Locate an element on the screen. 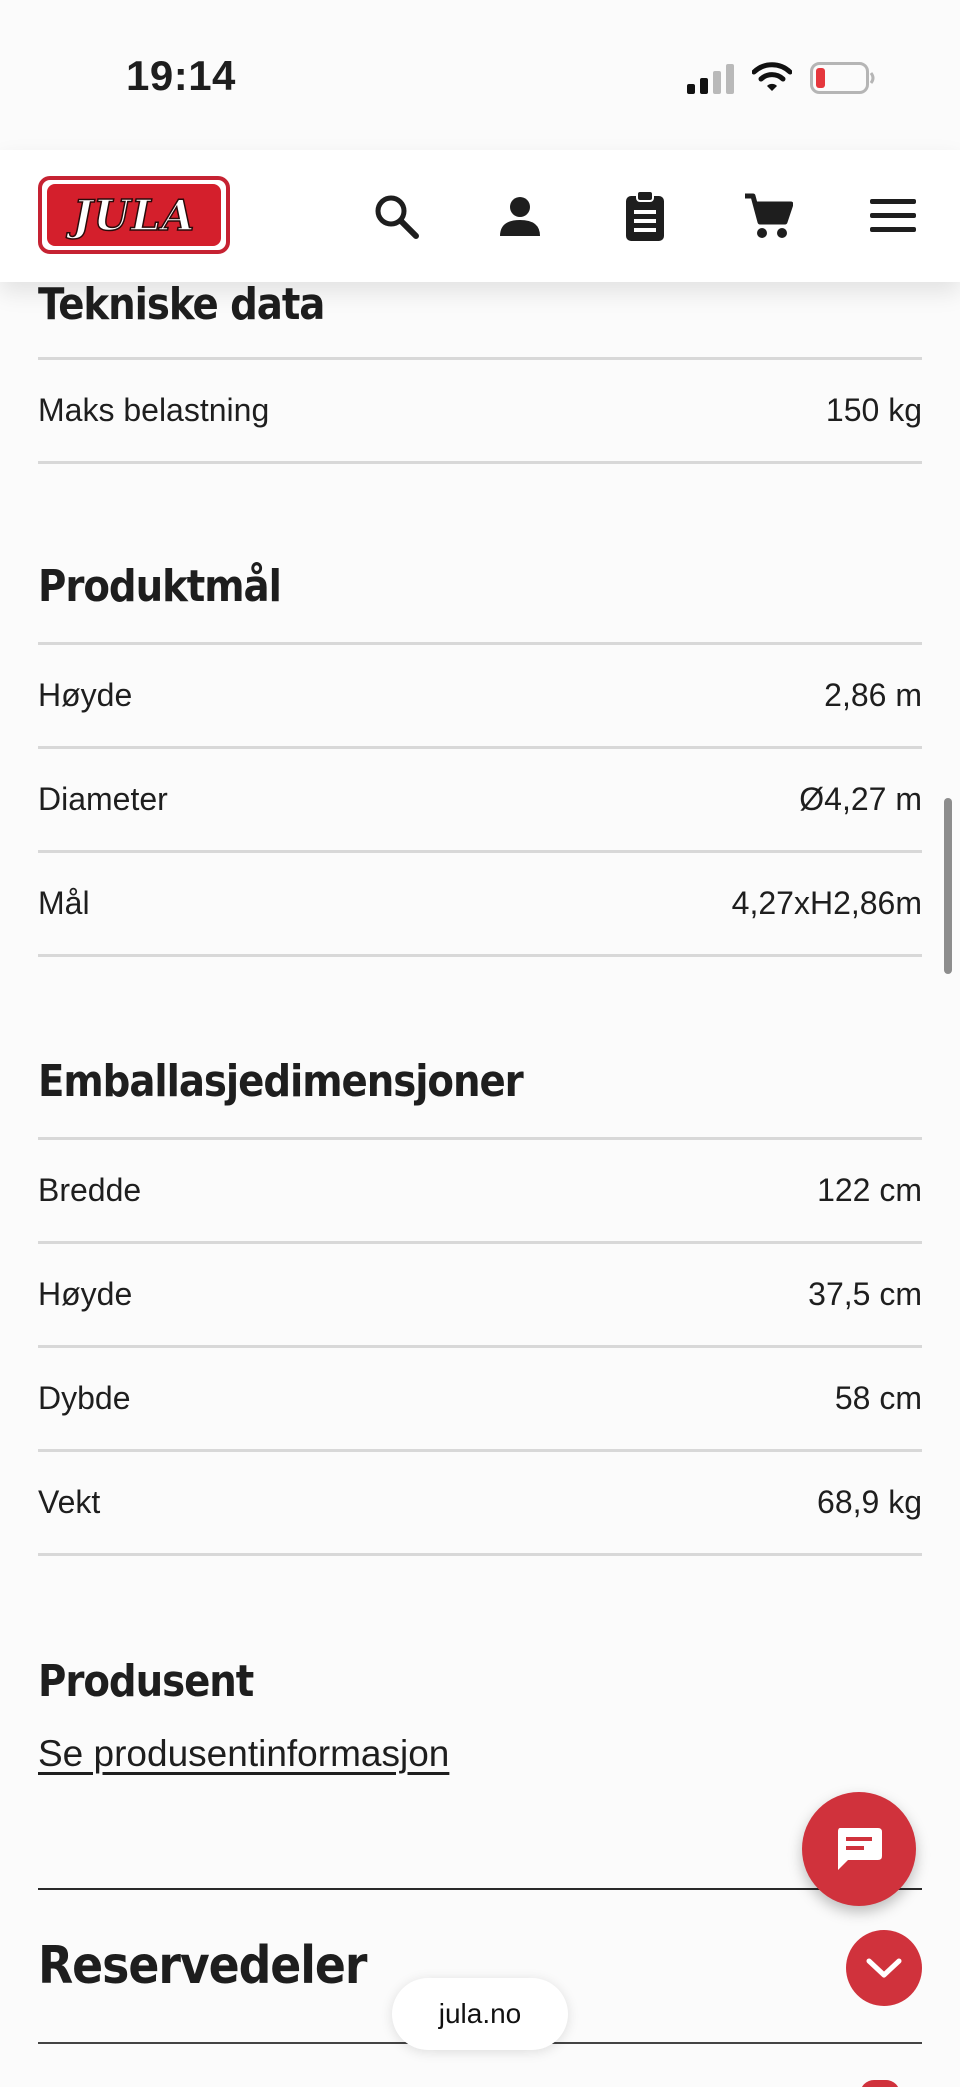 The width and height of the screenshot is (960, 2087). logo-text: JULA is located at coordinates (134, 215).